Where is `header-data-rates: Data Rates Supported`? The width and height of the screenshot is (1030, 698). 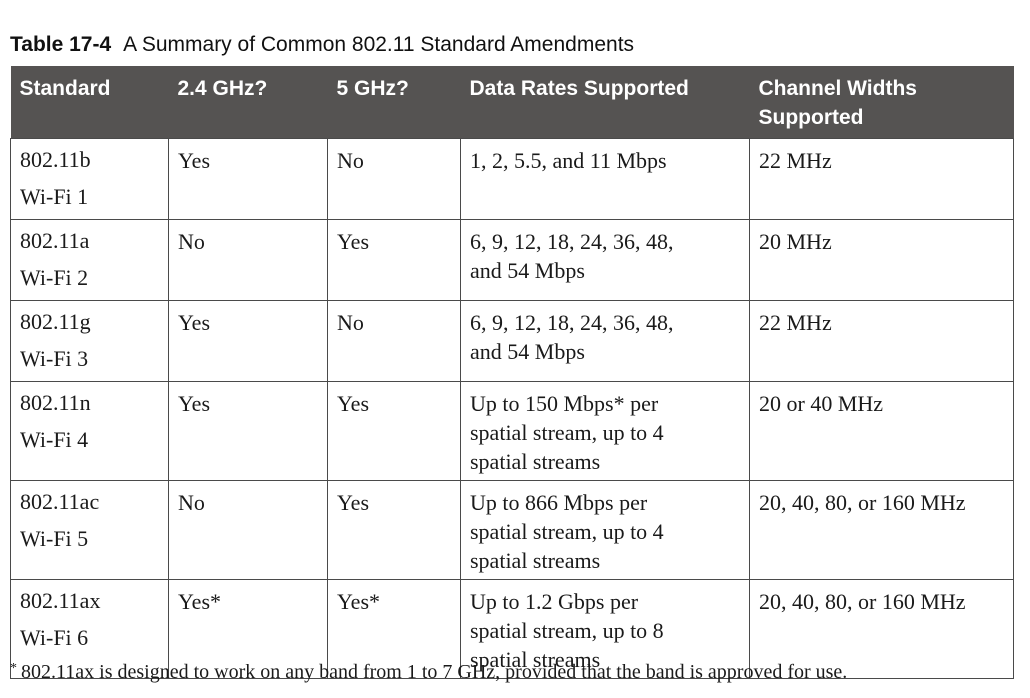 header-data-rates: Data Rates Supported is located at coordinates (605, 102).